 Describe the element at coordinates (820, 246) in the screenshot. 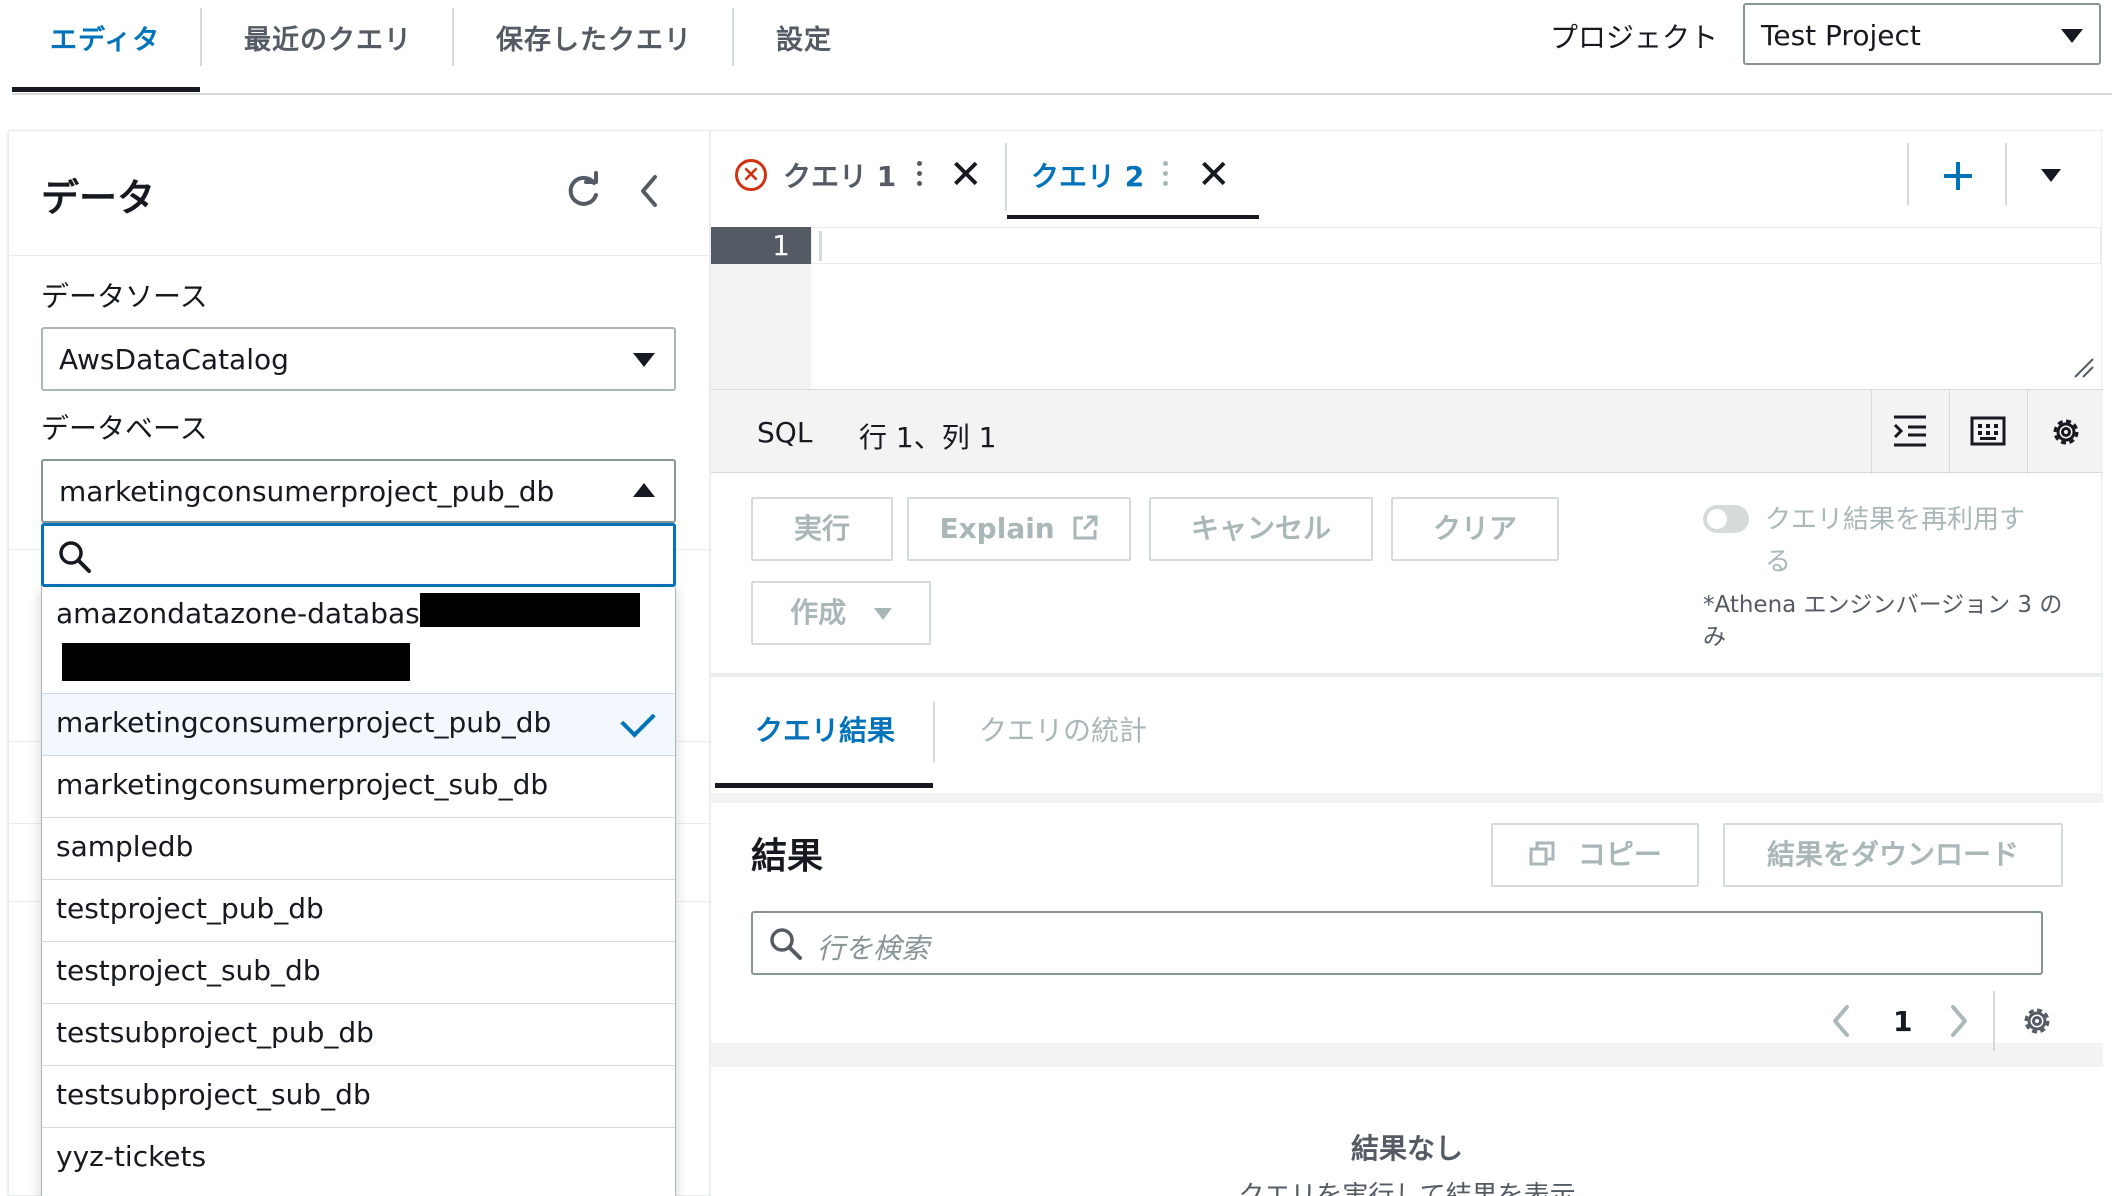

I see `text-cursor` at that location.